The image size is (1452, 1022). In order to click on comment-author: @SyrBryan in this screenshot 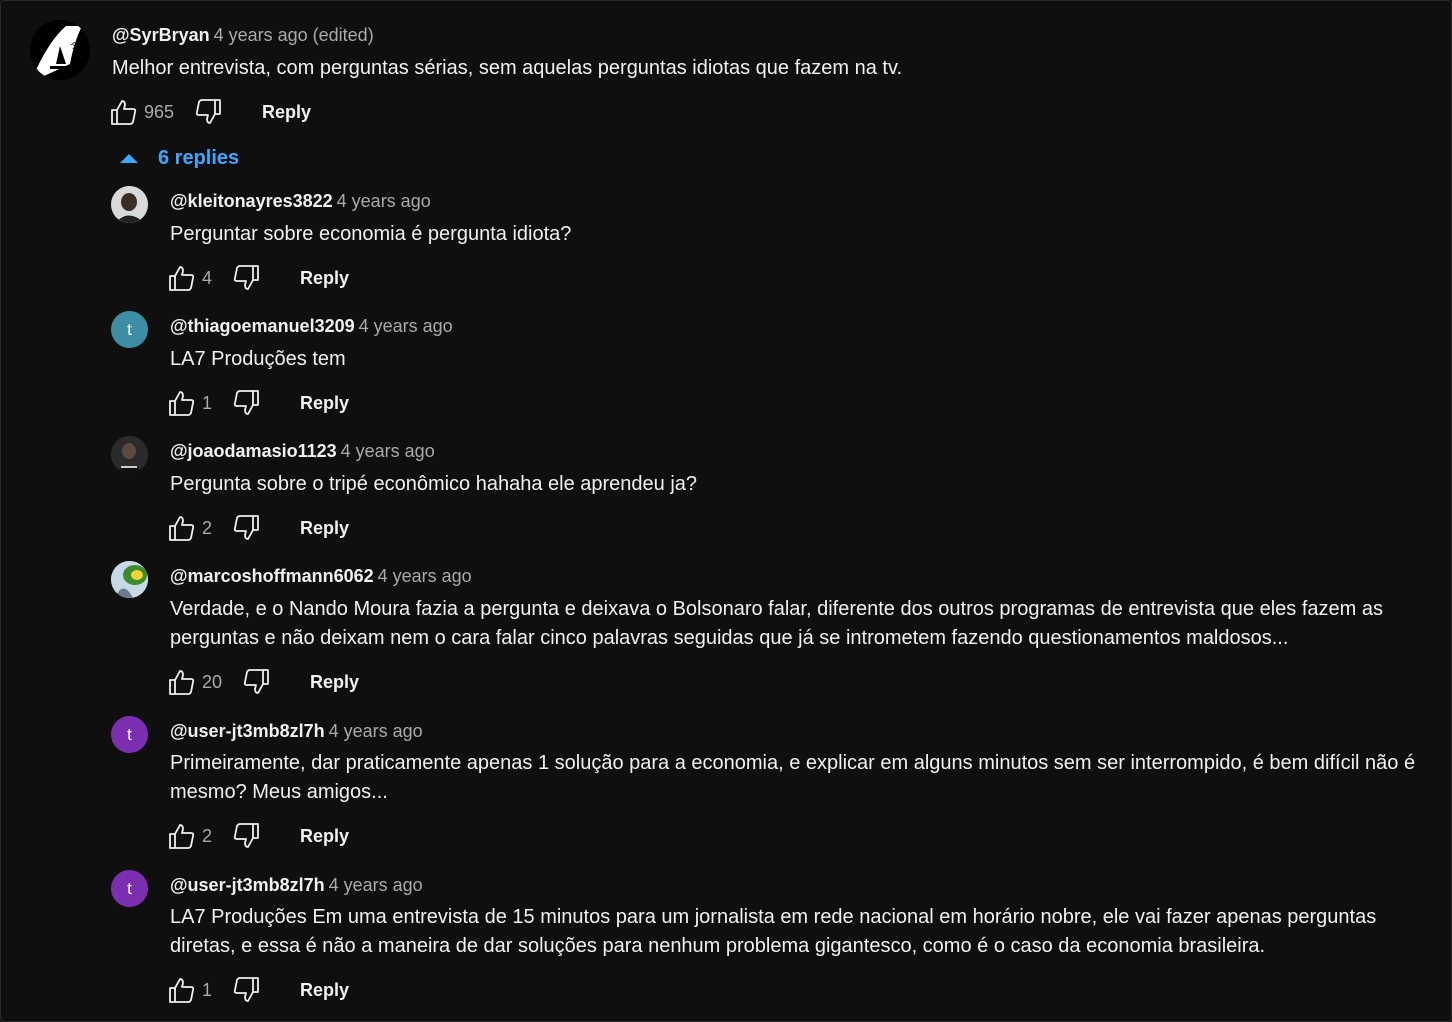, I will do `click(161, 35)`.